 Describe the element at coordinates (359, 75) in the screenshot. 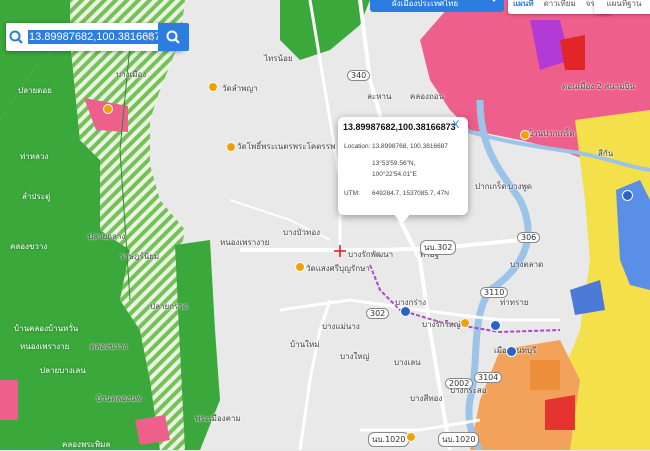

I see `road-shield-340: 340` at that location.